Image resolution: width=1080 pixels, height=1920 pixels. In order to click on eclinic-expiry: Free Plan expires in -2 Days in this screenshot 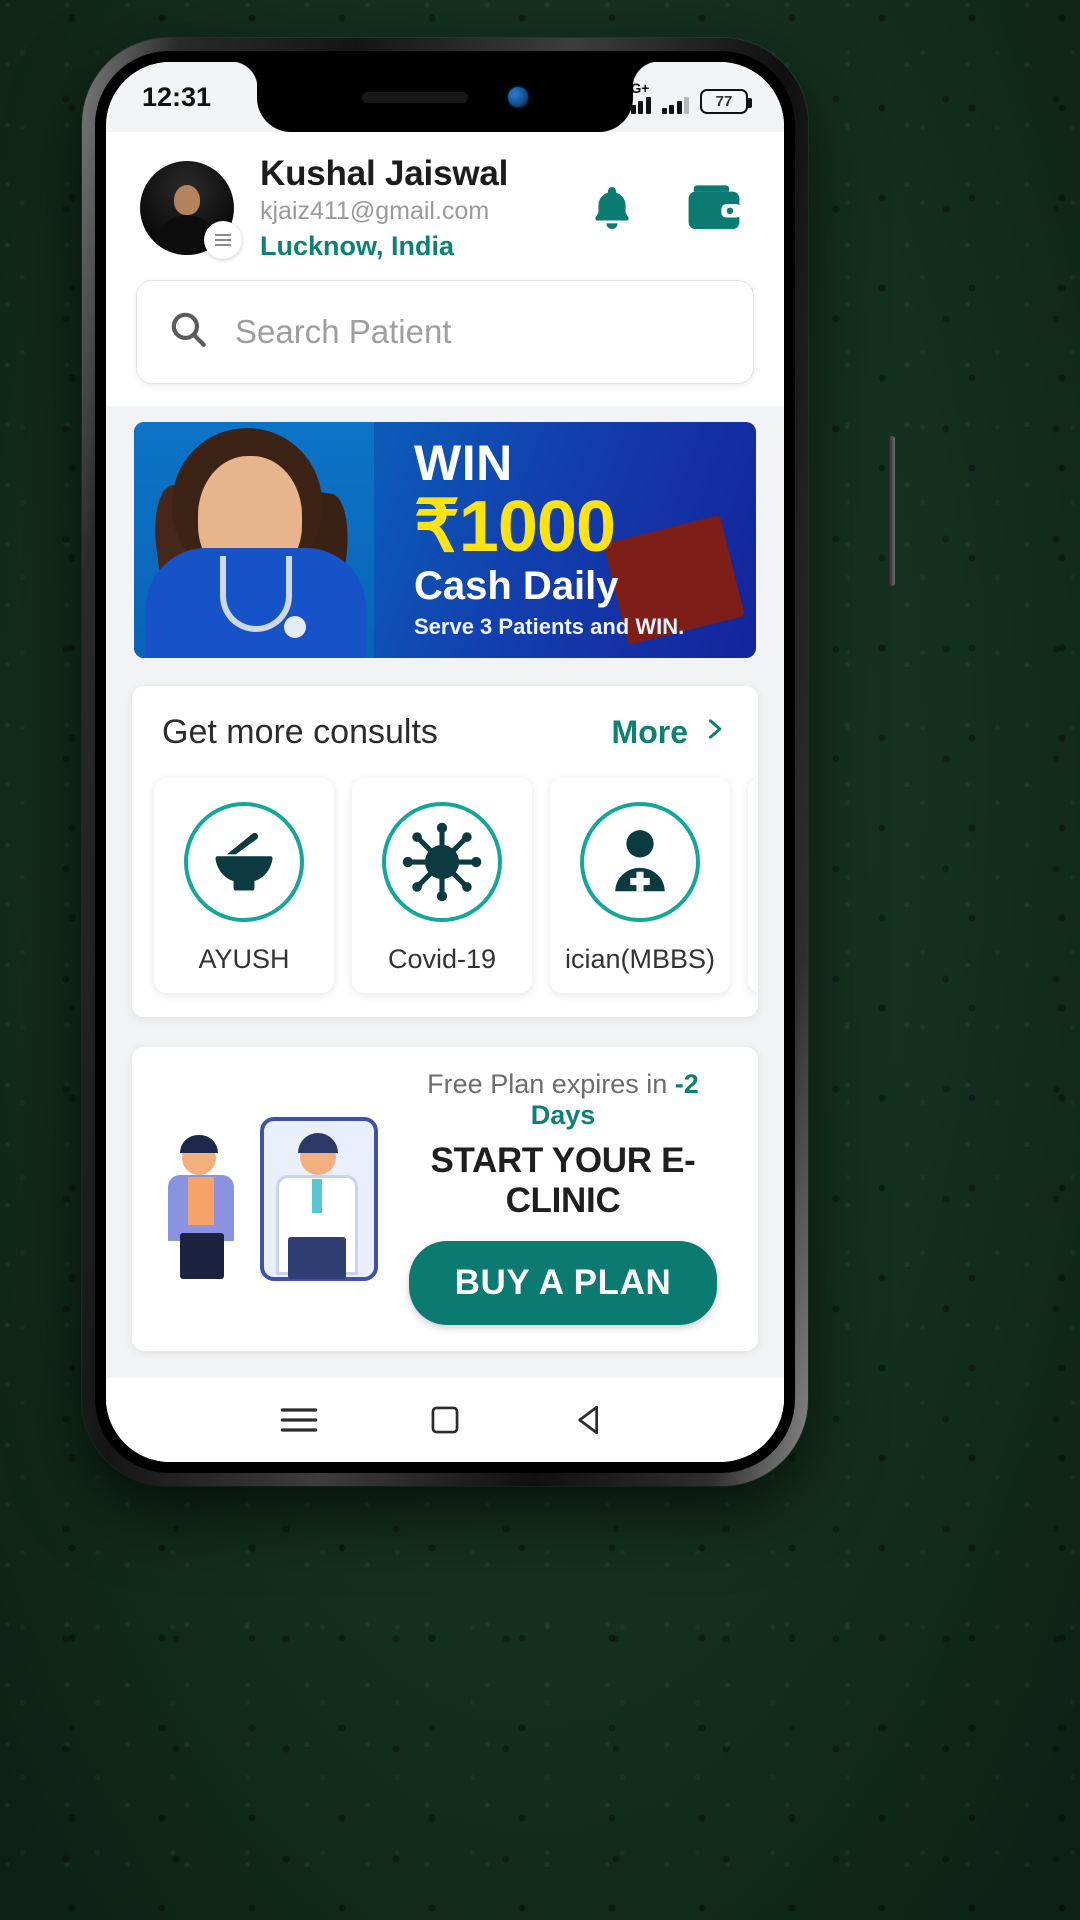, I will do `click(563, 1100)`.